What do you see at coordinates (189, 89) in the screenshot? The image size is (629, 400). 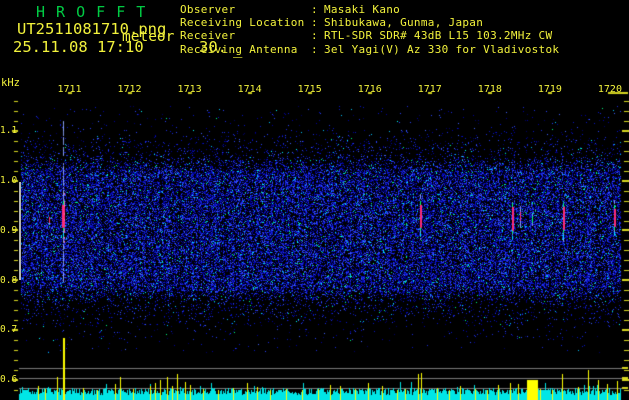 I see `time-tick-label: 1713` at bounding box center [189, 89].